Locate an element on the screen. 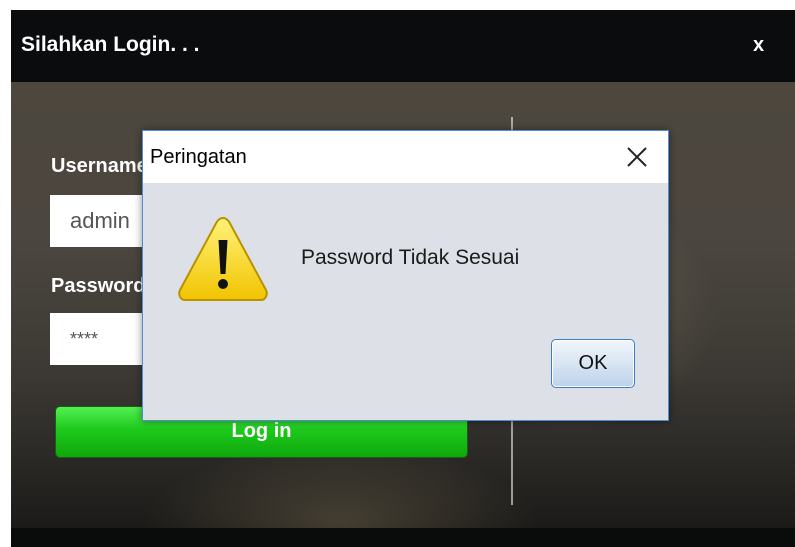 This screenshot has height=547, width=795. dialog-title-bar: Peringatan is located at coordinates (405, 157).